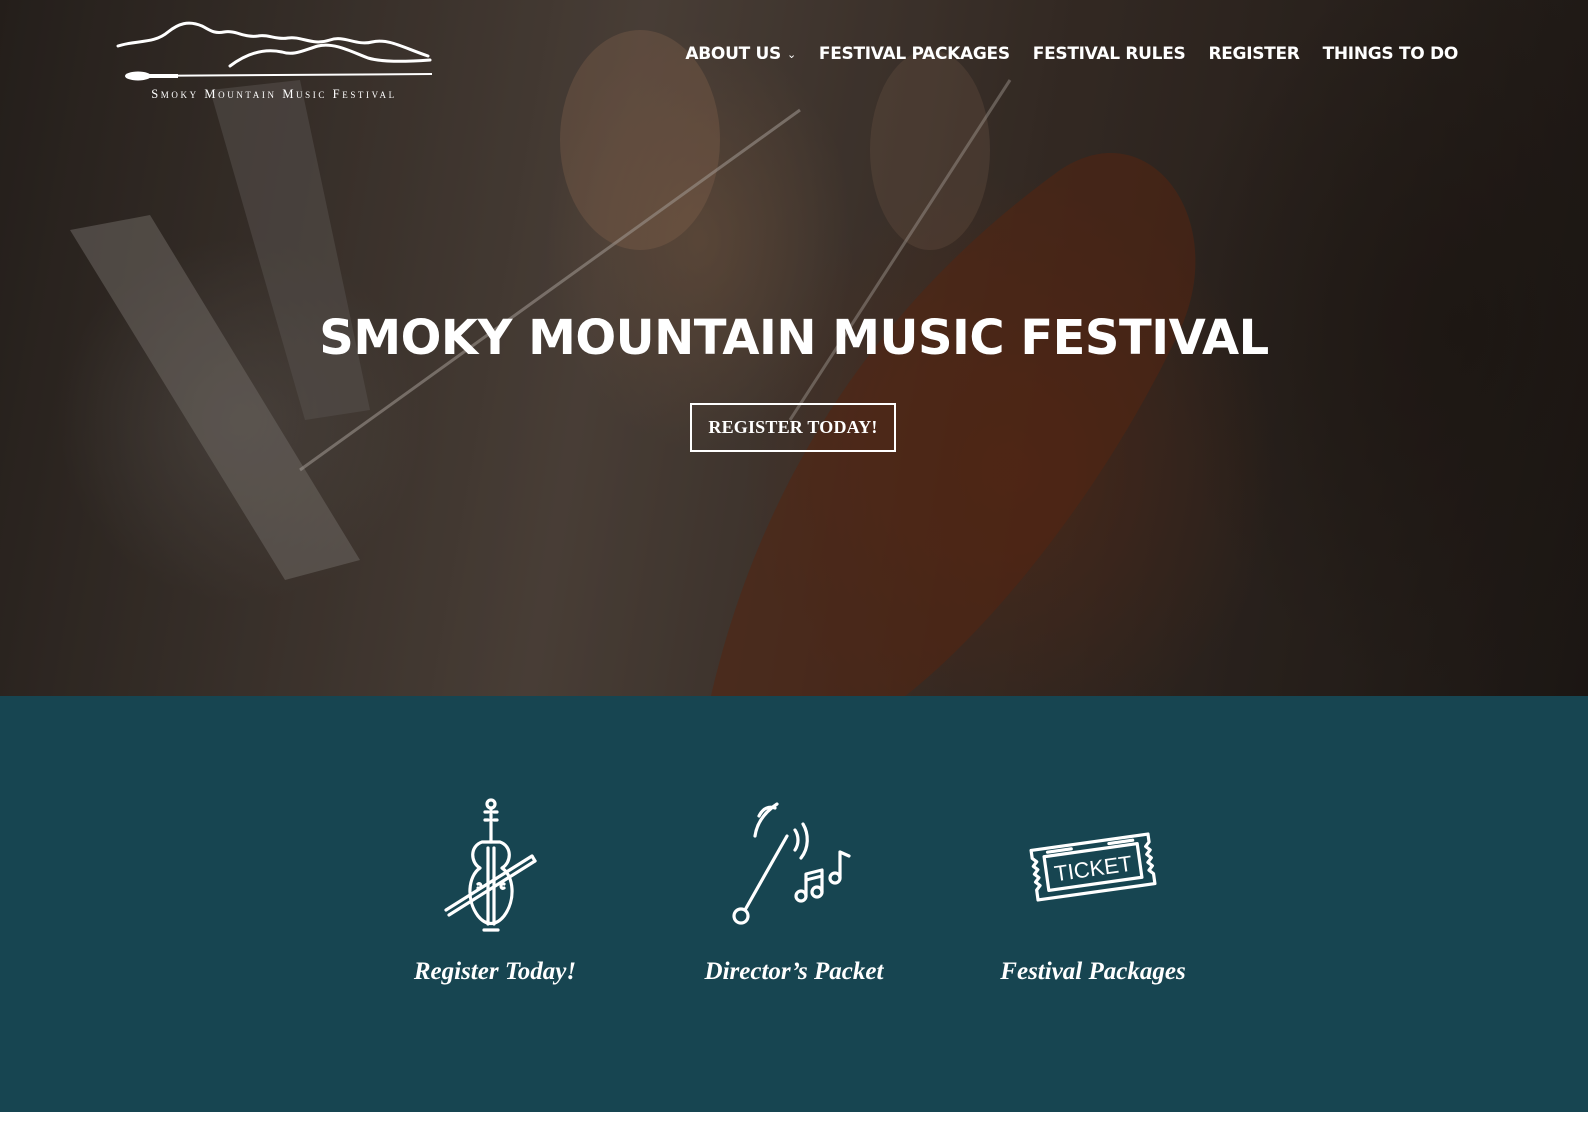  What do you see at coordinates (1093, 971) in the screenshot?
I see `feature-label: Festival Packages` at bounding box center [1093, 971].